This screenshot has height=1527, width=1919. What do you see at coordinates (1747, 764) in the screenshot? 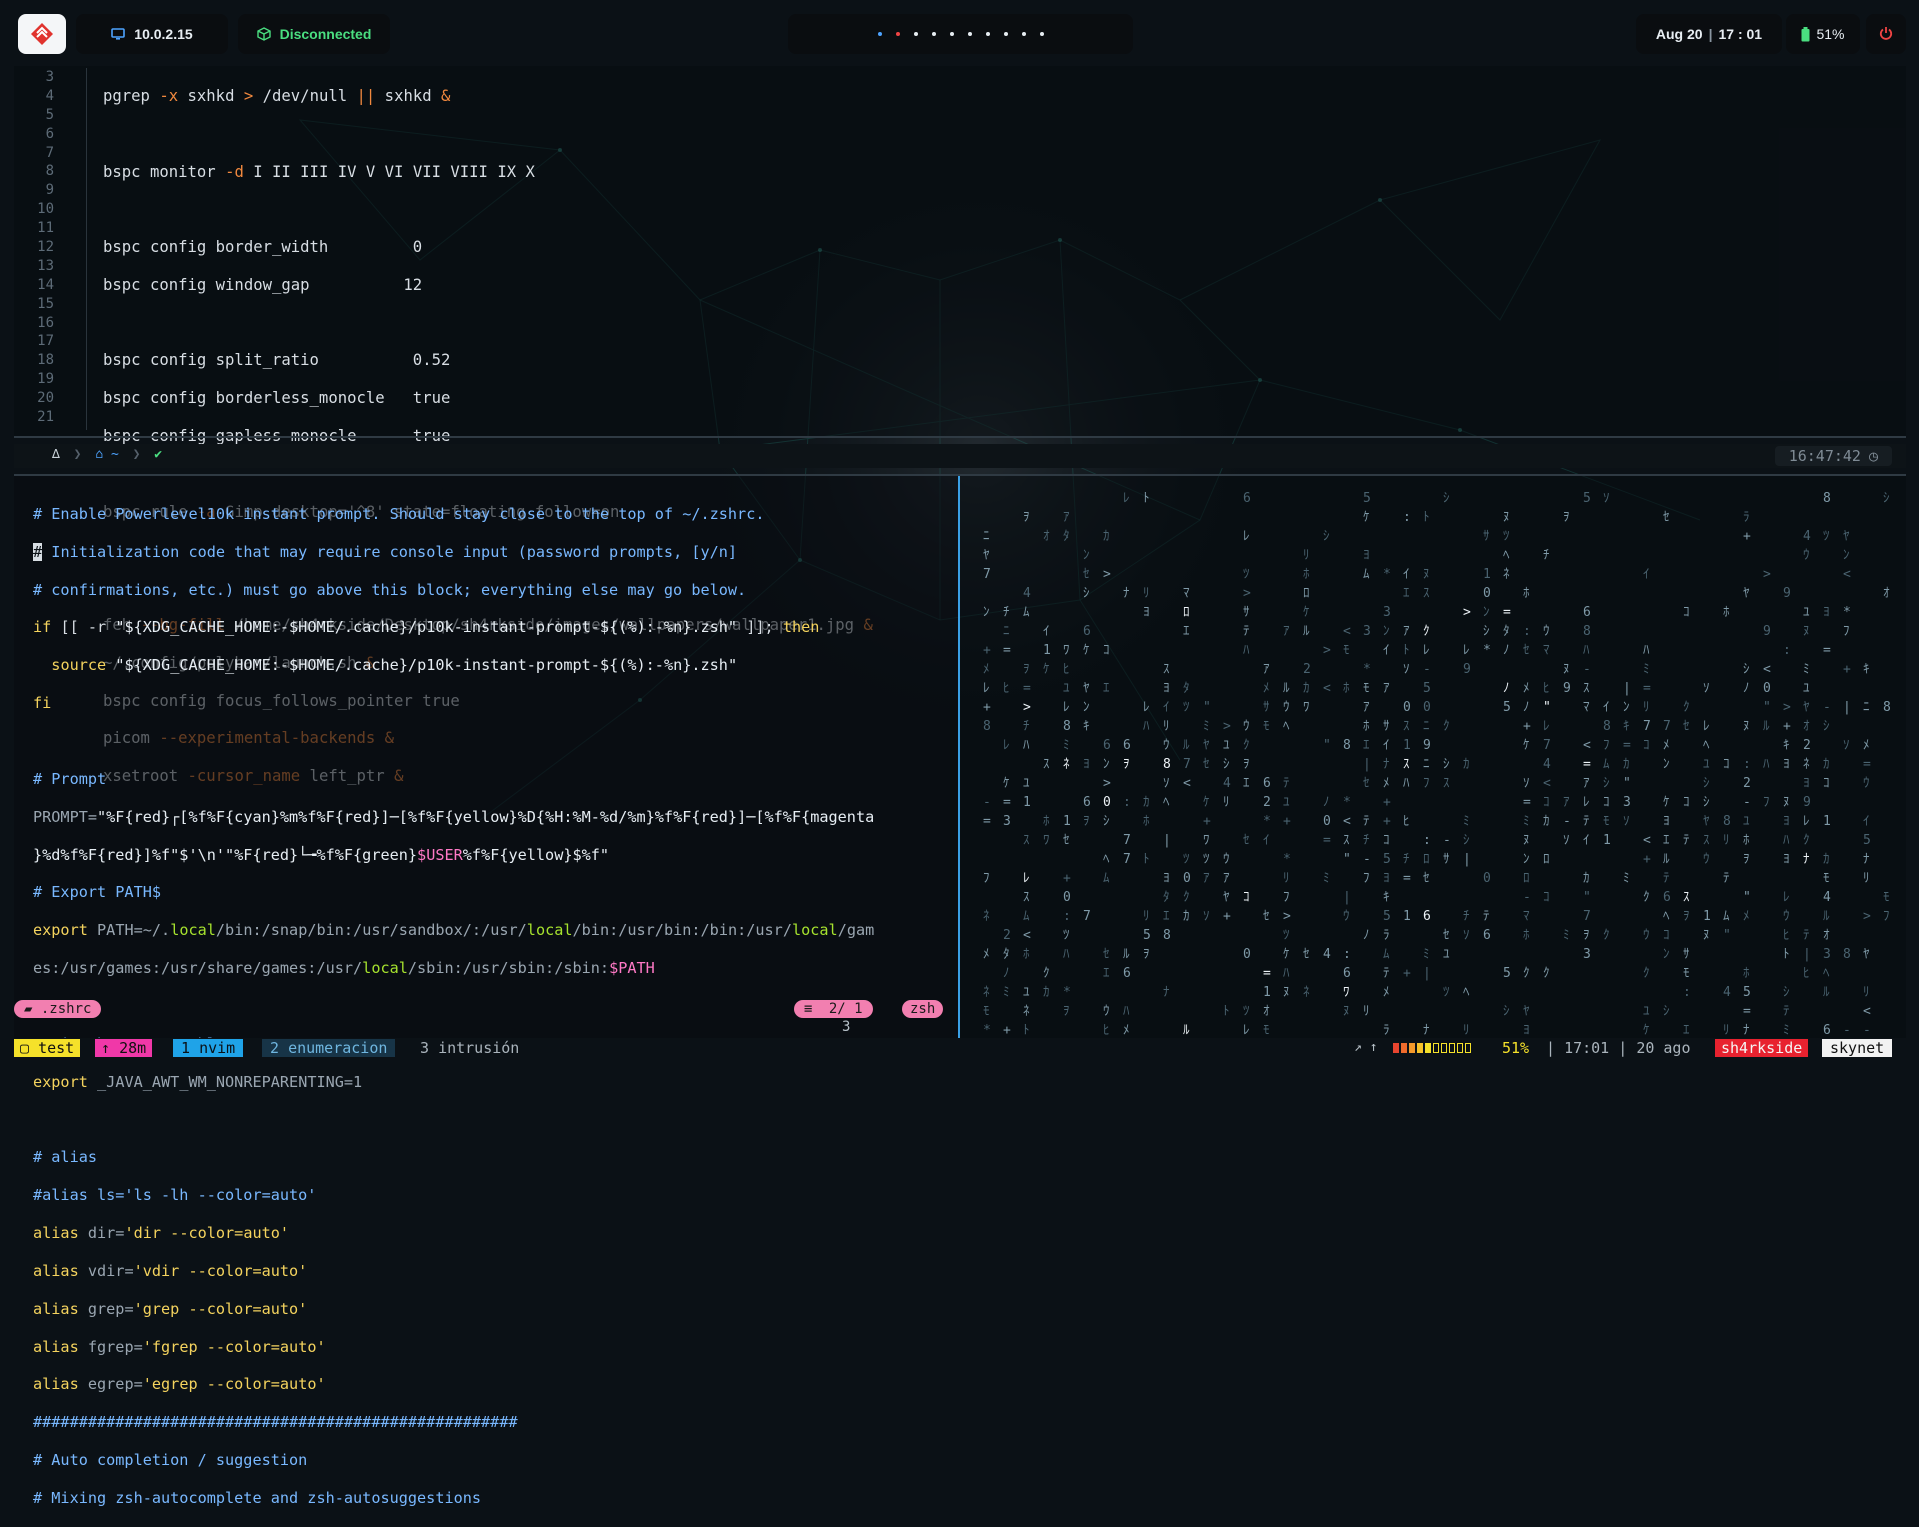
I see `matrix-glyph: :` at bounding box center [1747, 764].